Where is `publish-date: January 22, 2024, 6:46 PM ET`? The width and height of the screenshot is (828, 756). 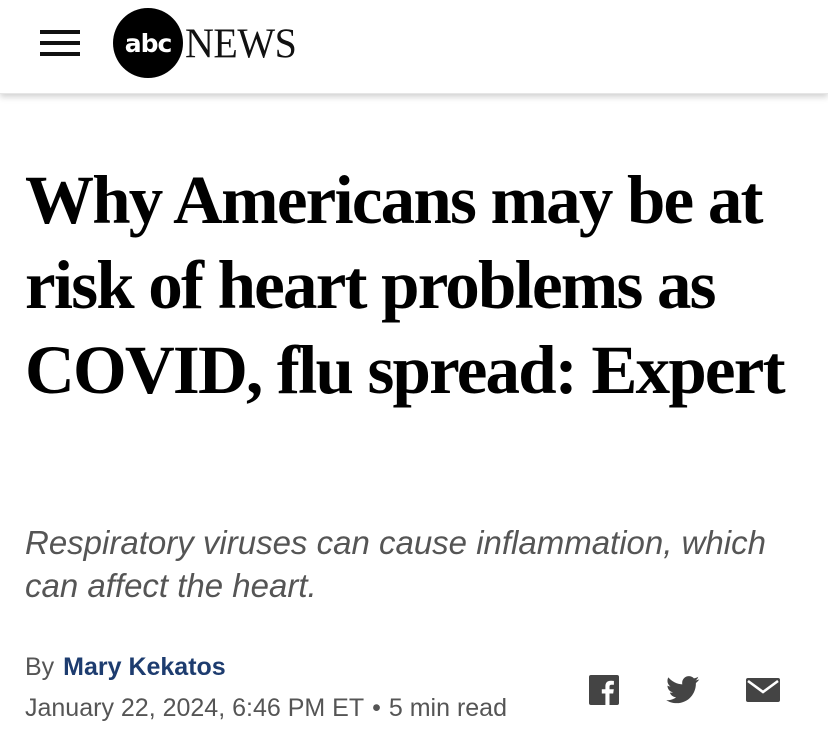
publish-date: January 22, 2024, 6:46 PM ET is located at coordinates (195, 708).